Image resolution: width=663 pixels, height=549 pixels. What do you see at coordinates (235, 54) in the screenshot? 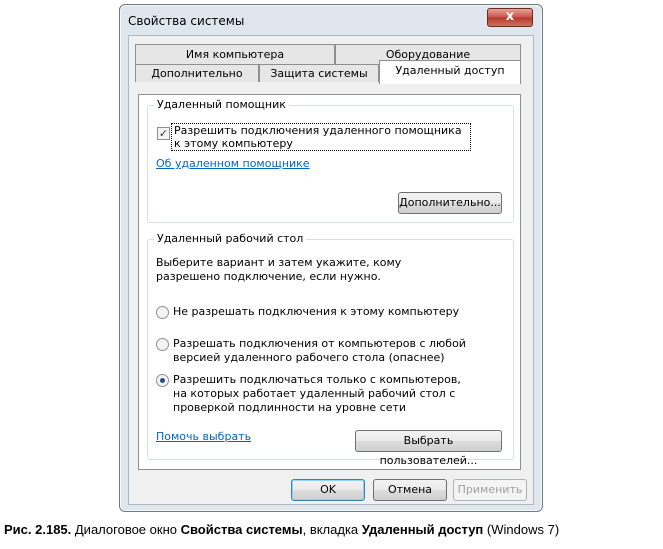
I see `tab-computer-name: Имя компьютера` at bounding box center [235, 54].